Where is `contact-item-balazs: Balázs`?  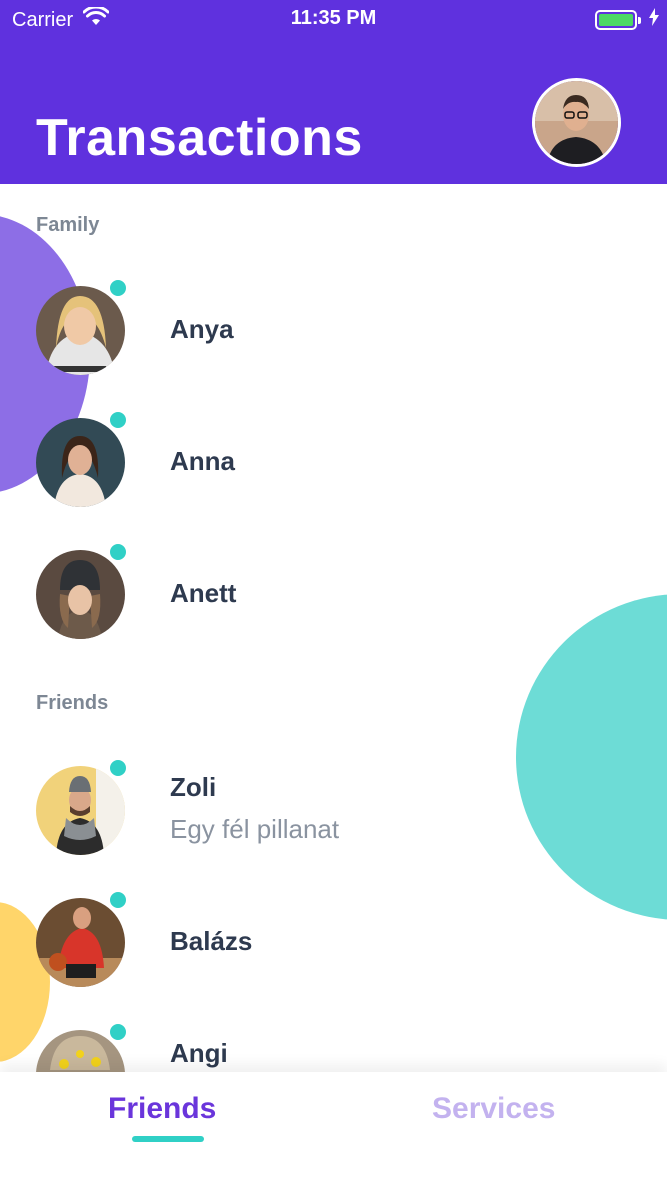 contact-item-balazs: Balázs is located at coordinates (336, 938).